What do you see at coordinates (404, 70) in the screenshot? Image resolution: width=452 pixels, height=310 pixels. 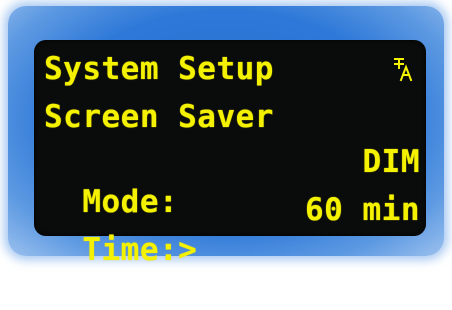 I see `font-language-icon` at bounding box center [404, 70].